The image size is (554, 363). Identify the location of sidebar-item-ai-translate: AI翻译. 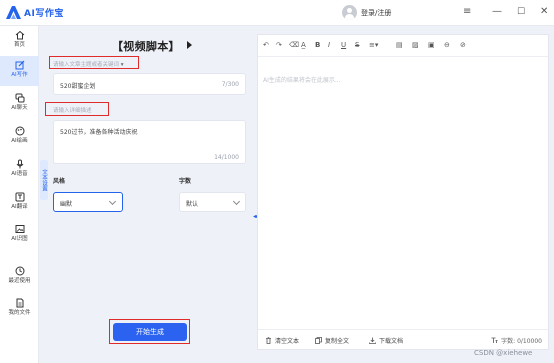
(19, 203).